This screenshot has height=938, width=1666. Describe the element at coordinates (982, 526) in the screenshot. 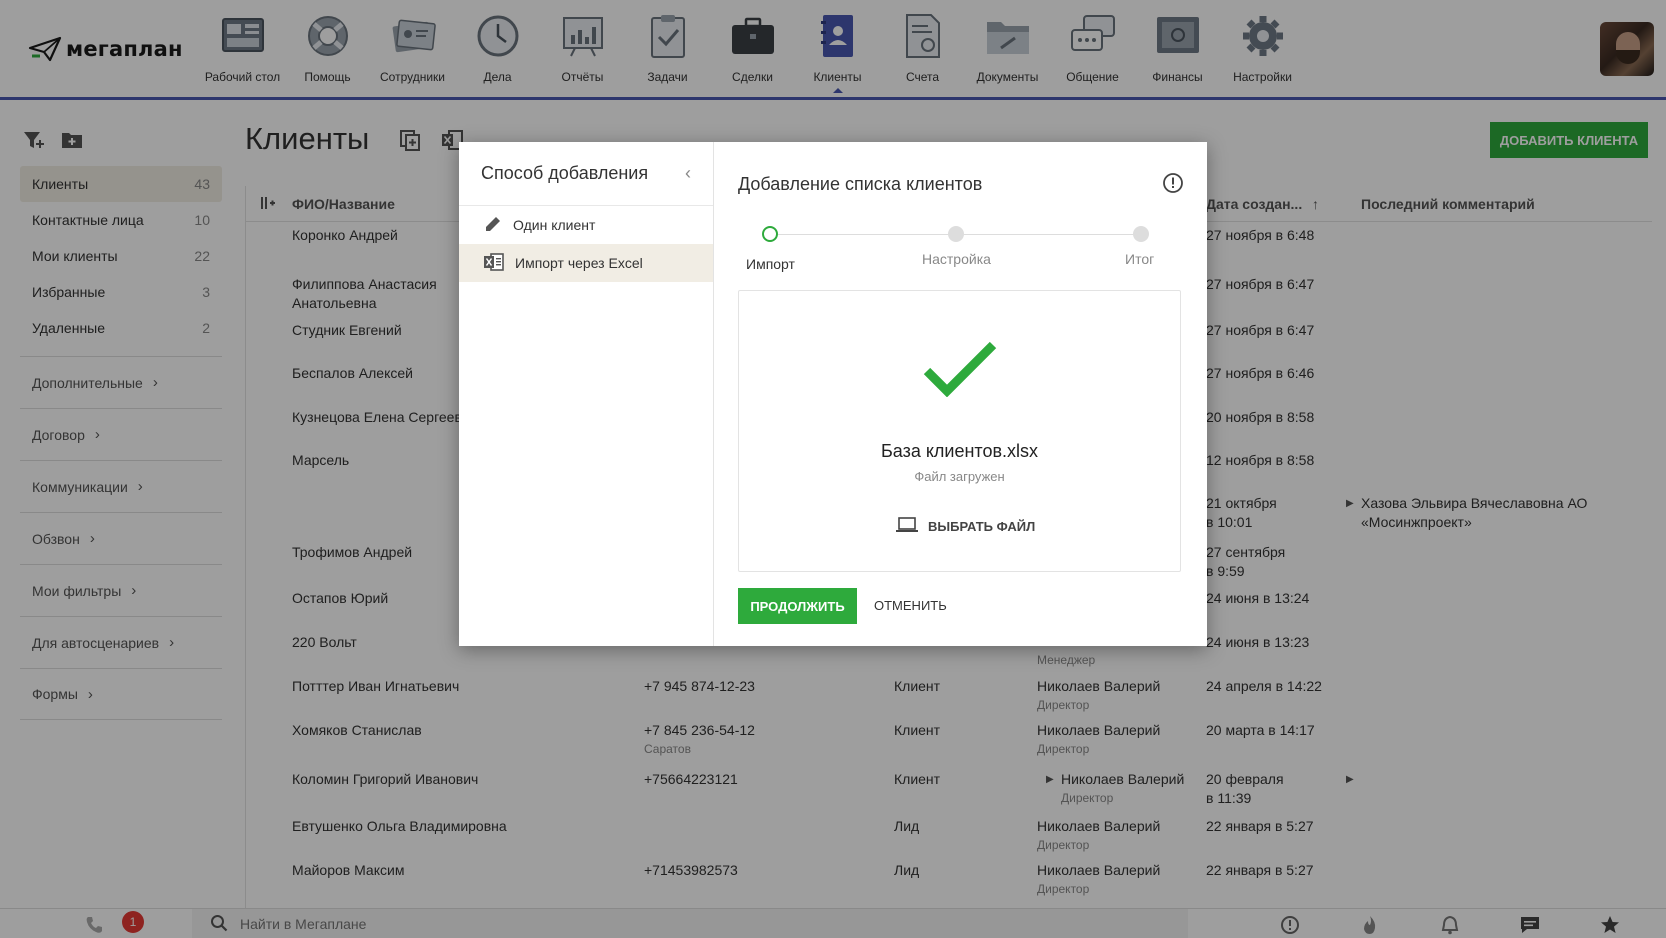

I see `choose-file-label: ВЫБРАТЬ ФАЙЛ` at that location.